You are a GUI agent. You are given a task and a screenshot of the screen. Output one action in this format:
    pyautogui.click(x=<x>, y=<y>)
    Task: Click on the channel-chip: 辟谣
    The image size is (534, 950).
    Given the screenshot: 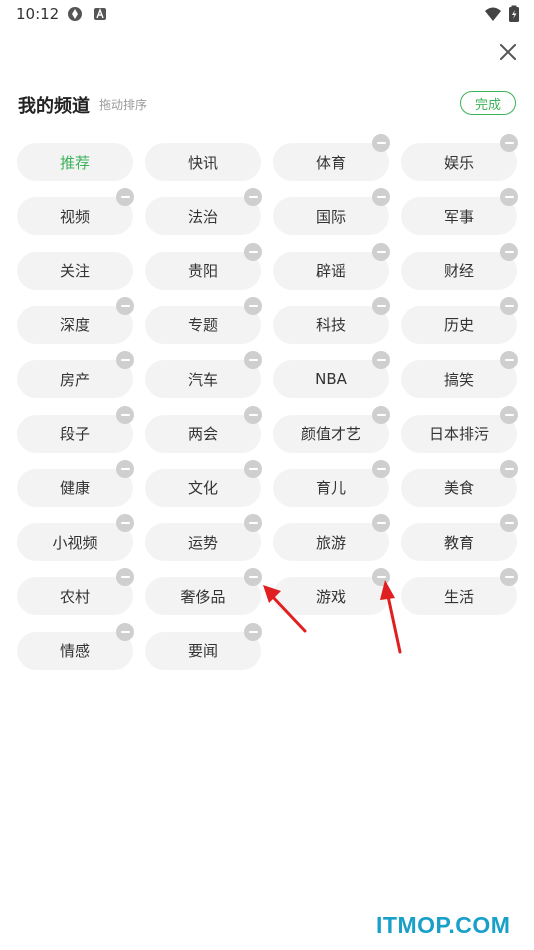 What is the action you would take?
    pyautogui.click(x=331, y=266)
    